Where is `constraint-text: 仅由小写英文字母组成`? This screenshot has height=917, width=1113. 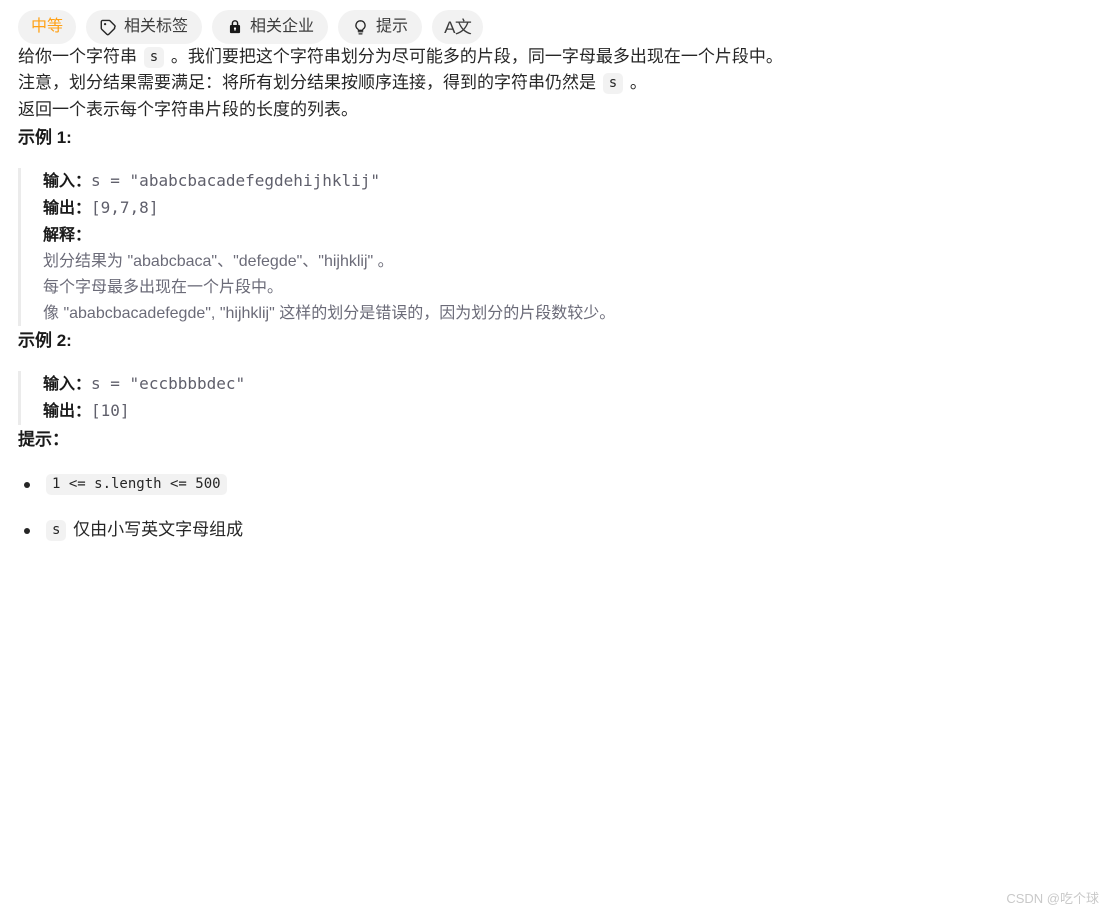
constraint-text: 仅由小写英文字母组成 is located at coordinates (156, 529).